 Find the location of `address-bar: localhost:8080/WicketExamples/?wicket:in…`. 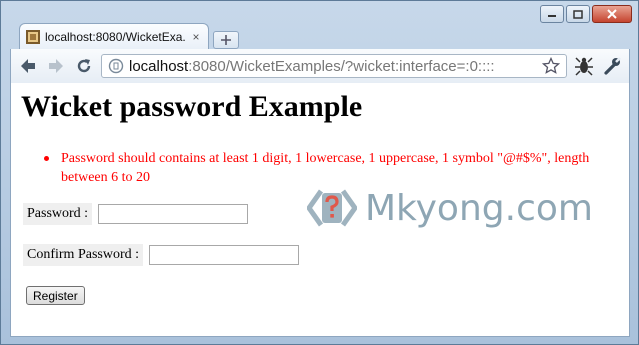

address-bar: localhost:8080/WicketExamples/?wicket:in… is located at coordinates (334, 66).